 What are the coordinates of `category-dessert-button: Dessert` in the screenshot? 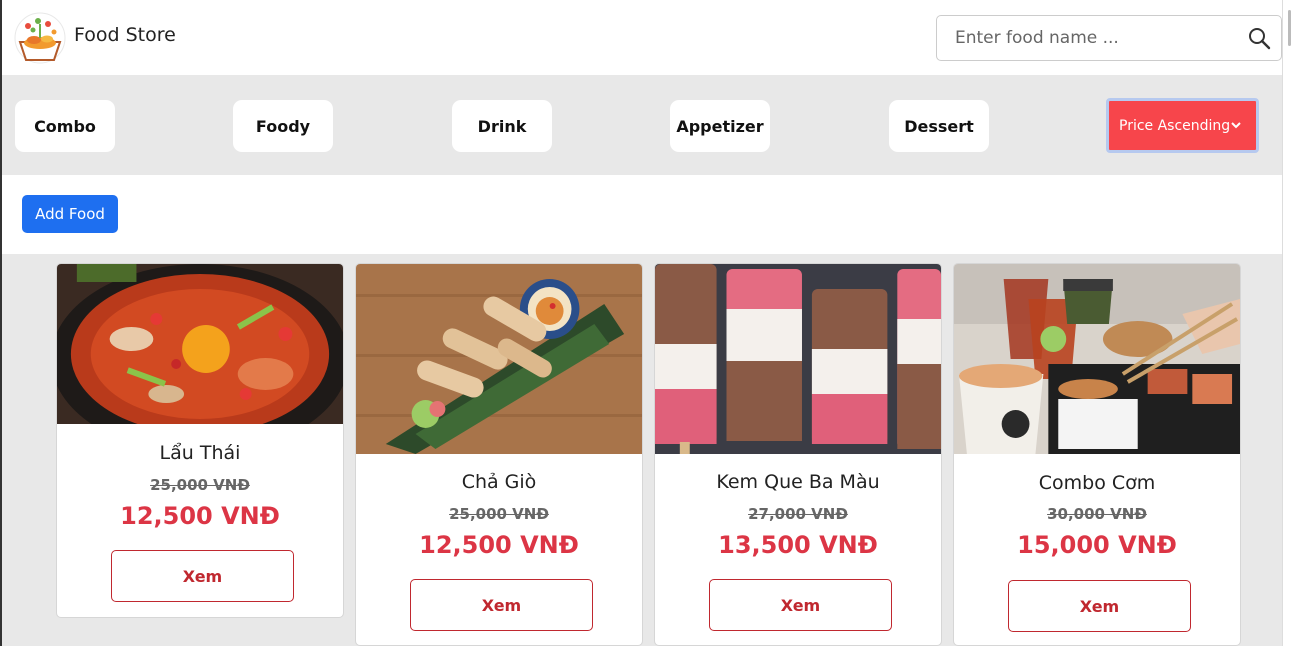 It's located at (939, 126).